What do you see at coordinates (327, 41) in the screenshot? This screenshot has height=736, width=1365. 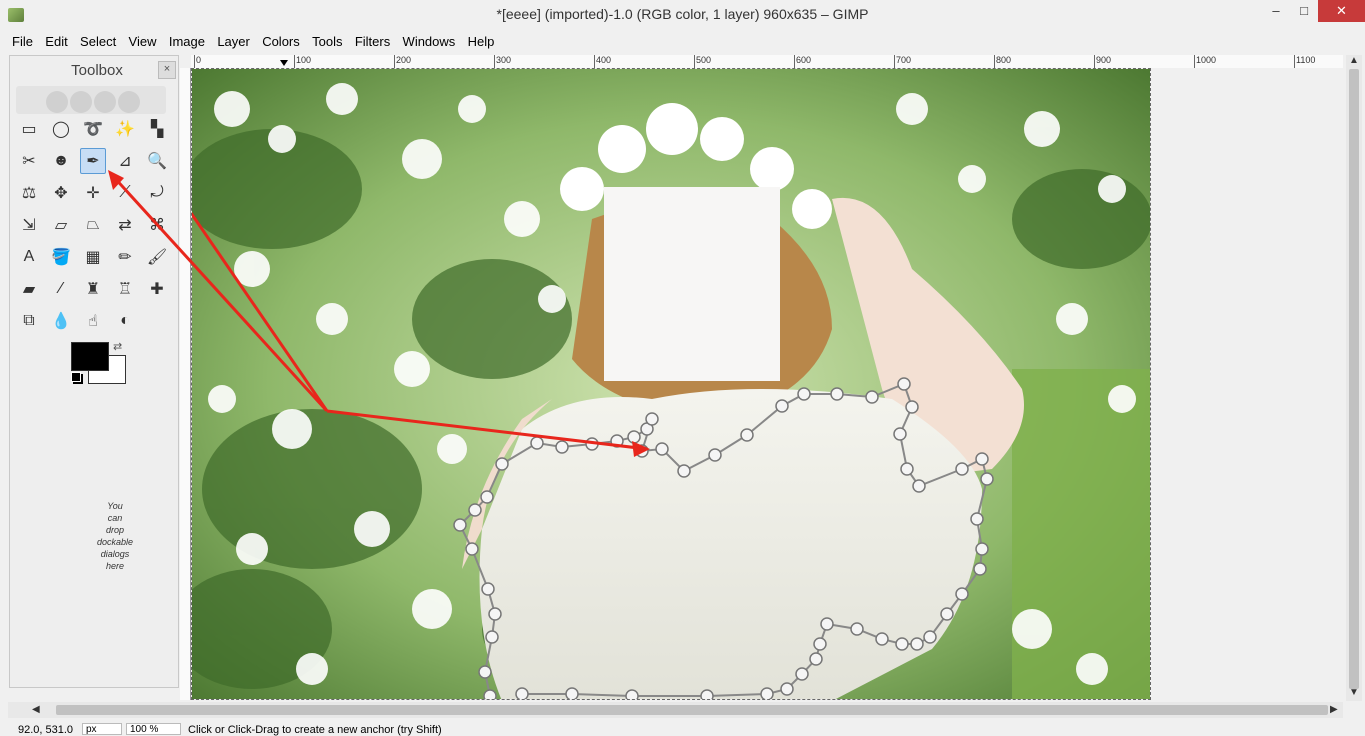 I see `menu-tools: Tools` at bounding box center [327, 41].